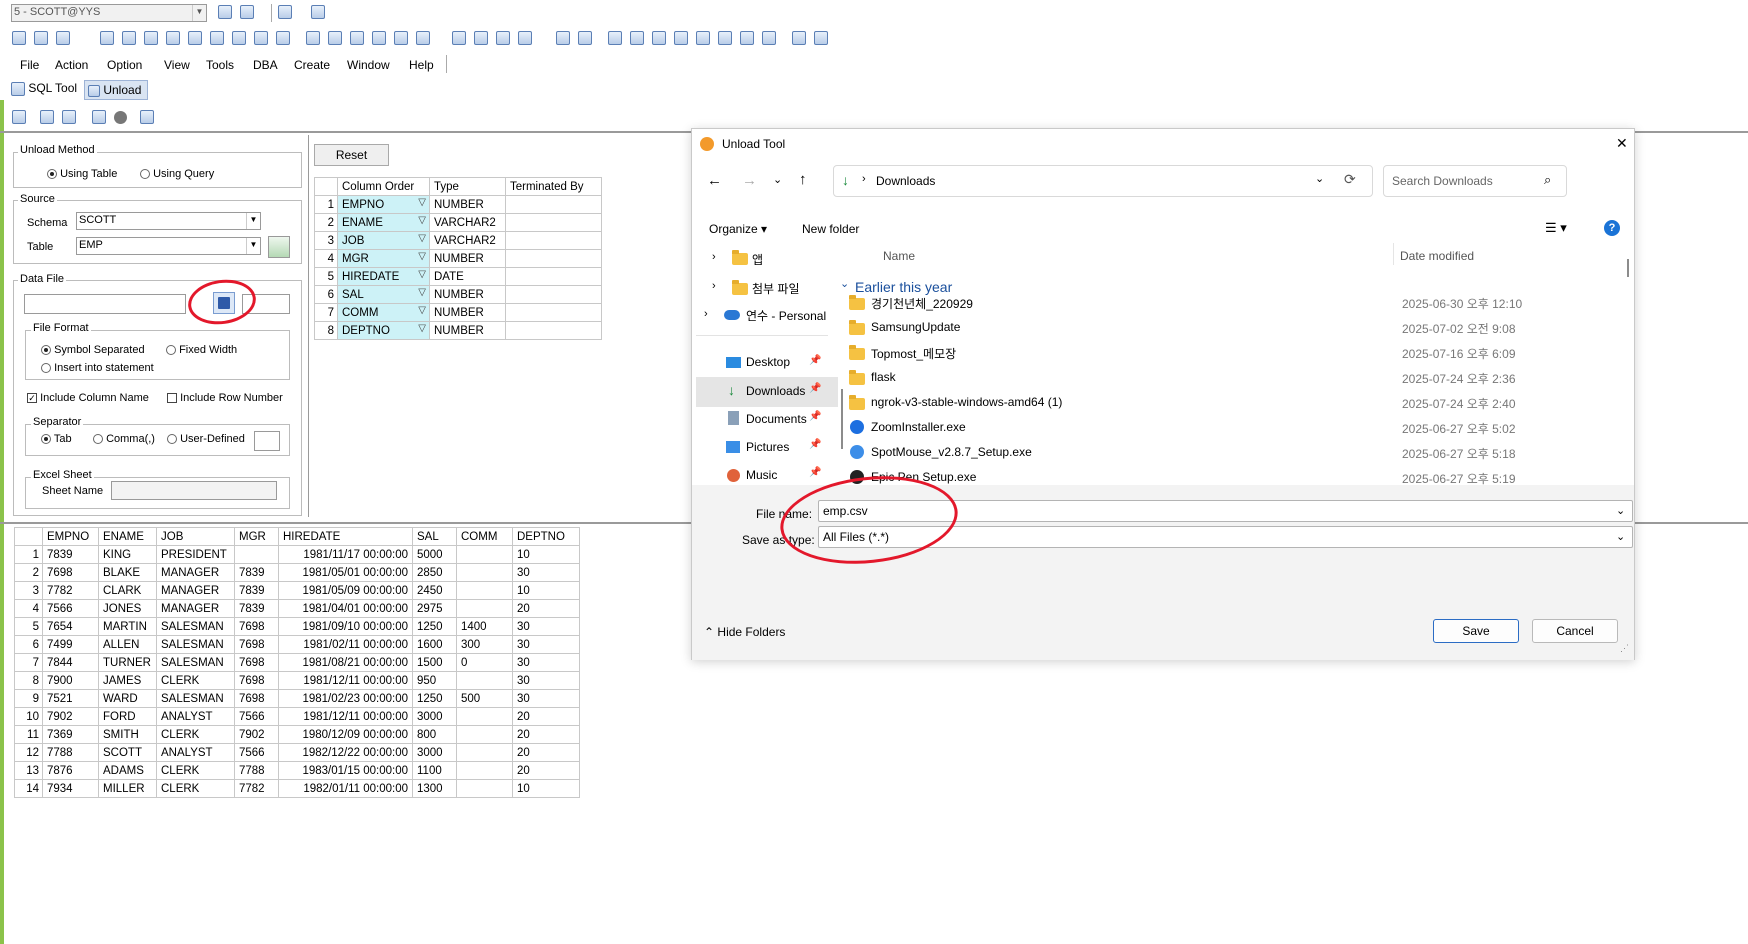  What do you see at coordinates (637, 38) in the screenshot?
I see `people-icon` at bounding box center [637, 38].